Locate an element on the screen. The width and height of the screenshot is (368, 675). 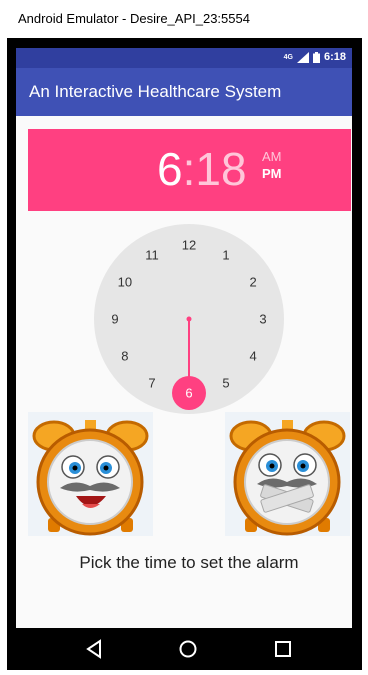
battery-icon is located at coordinates (316, 57).